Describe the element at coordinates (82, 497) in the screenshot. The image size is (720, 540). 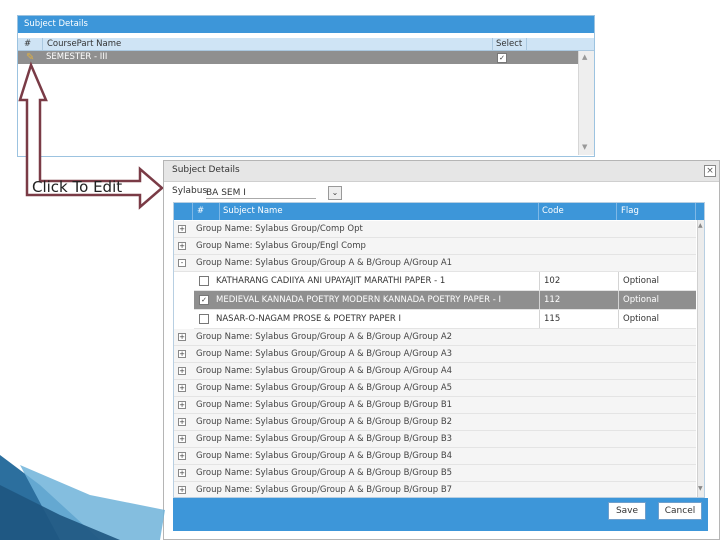
I see `slide-decoration` at that location.